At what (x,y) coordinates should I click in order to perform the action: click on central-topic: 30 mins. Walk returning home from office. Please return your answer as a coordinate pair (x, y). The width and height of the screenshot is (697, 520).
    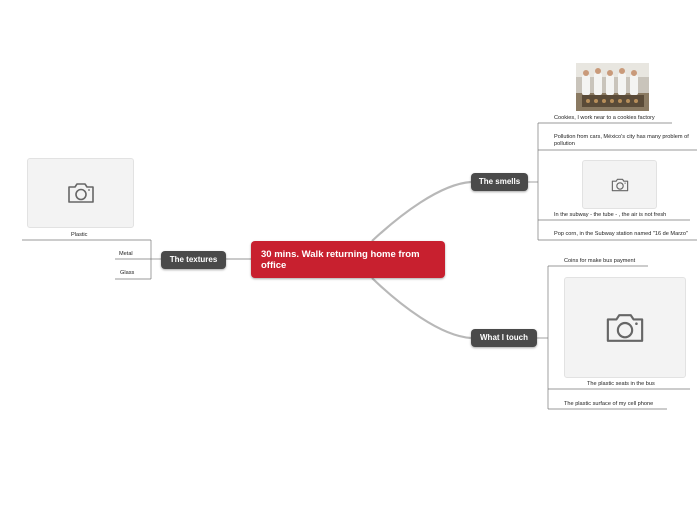
    Looking at the image, I should click on (348, 259).